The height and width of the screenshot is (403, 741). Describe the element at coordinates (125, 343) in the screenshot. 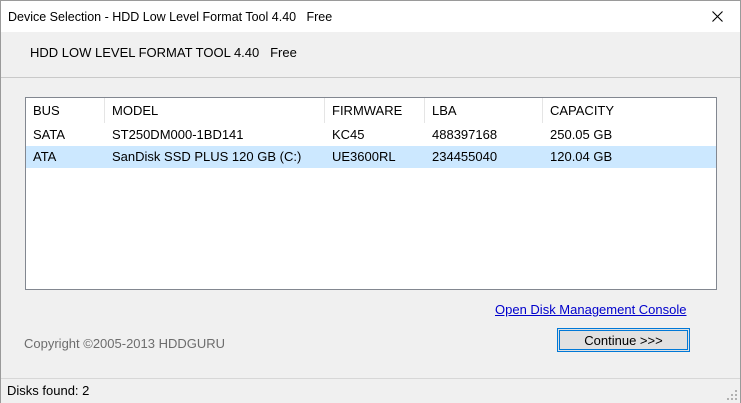

I see `copyright-text: Copyright ©2005-2013 HDDGURU` at that location.